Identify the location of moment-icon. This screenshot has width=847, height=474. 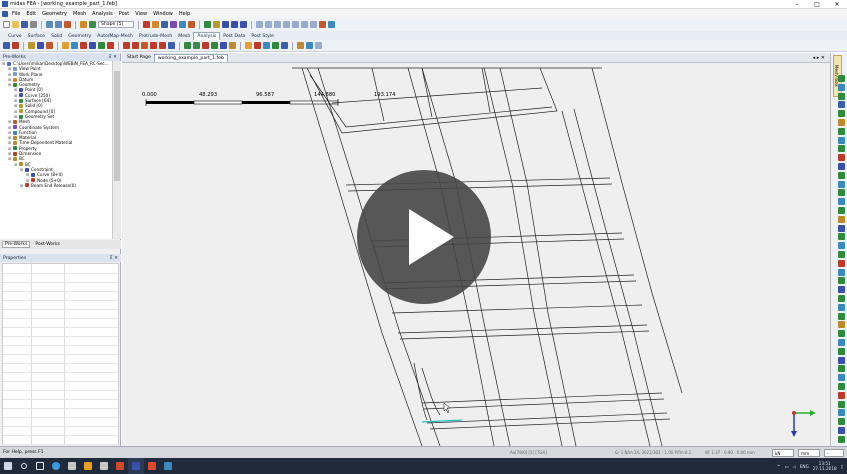
(144, 45).